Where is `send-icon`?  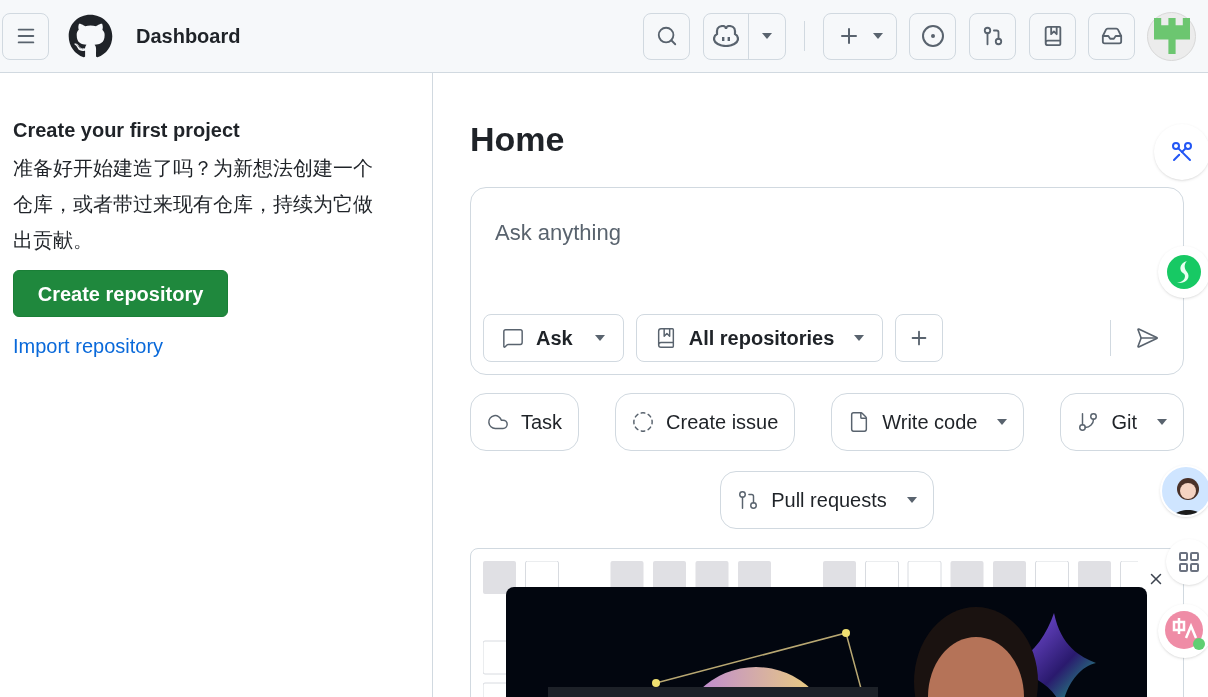
send-icon is located at coordinates (1147, 338).